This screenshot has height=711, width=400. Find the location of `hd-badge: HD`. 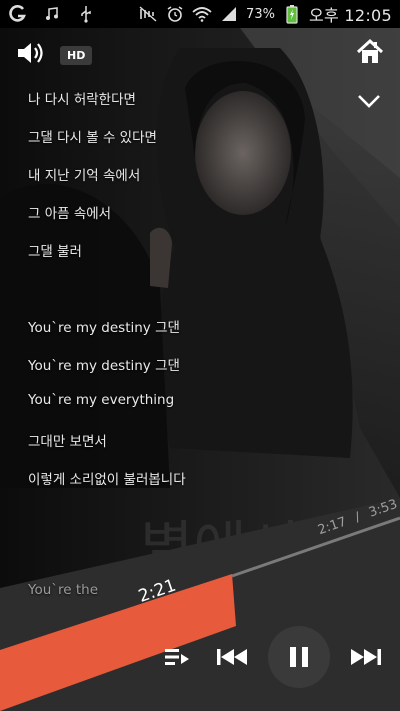

hd-badge: HD is located at coordinates (76, 55).